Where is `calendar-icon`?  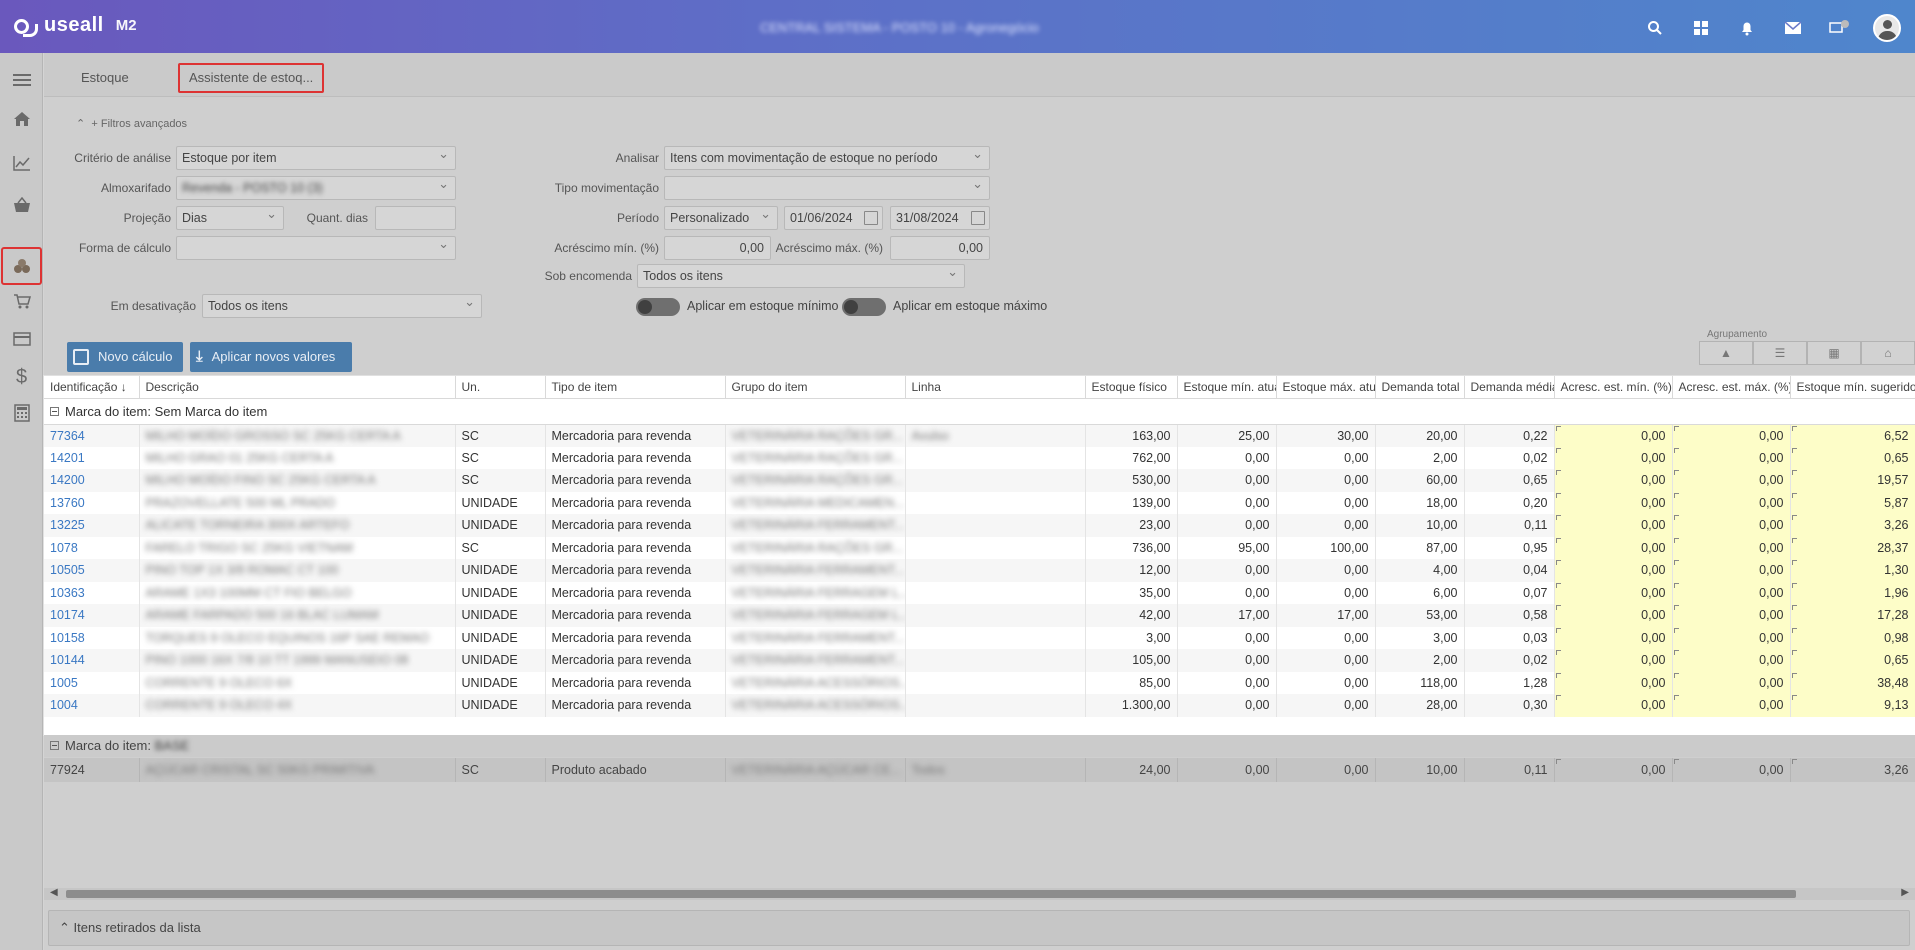 calendar-icon is located at coordinates (871, 218).